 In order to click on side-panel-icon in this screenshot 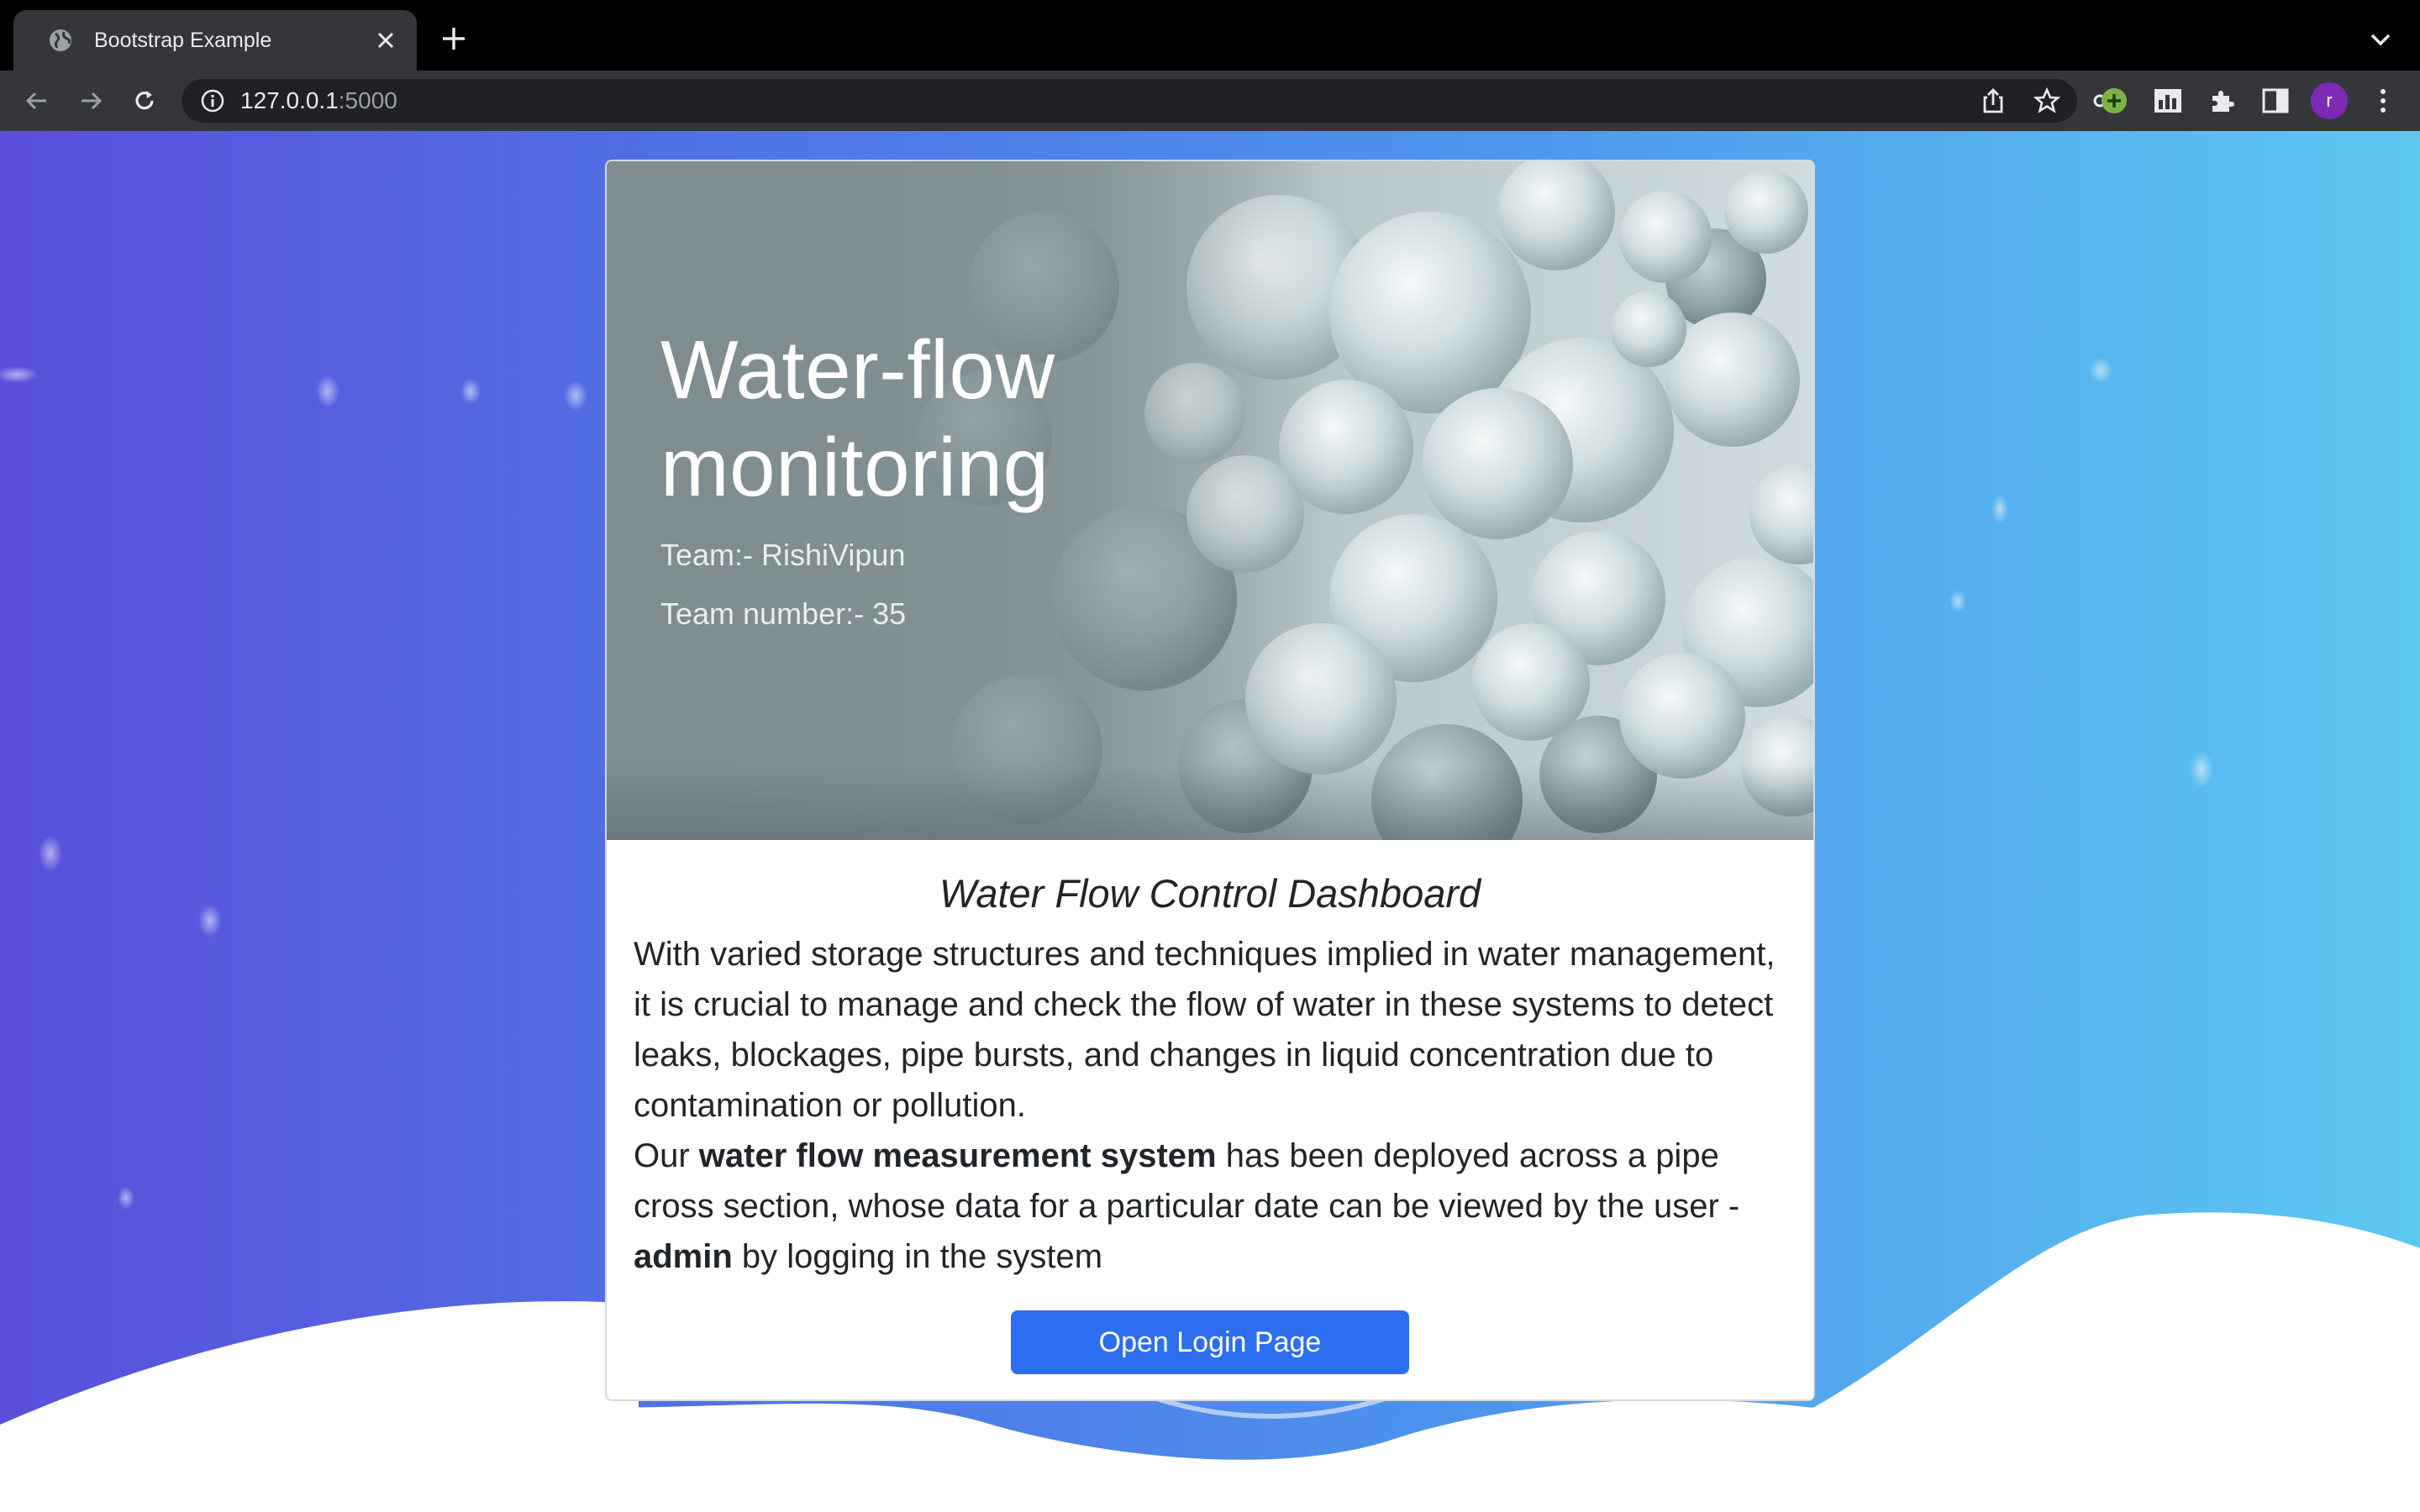, I will do `click(2275, 101)`.